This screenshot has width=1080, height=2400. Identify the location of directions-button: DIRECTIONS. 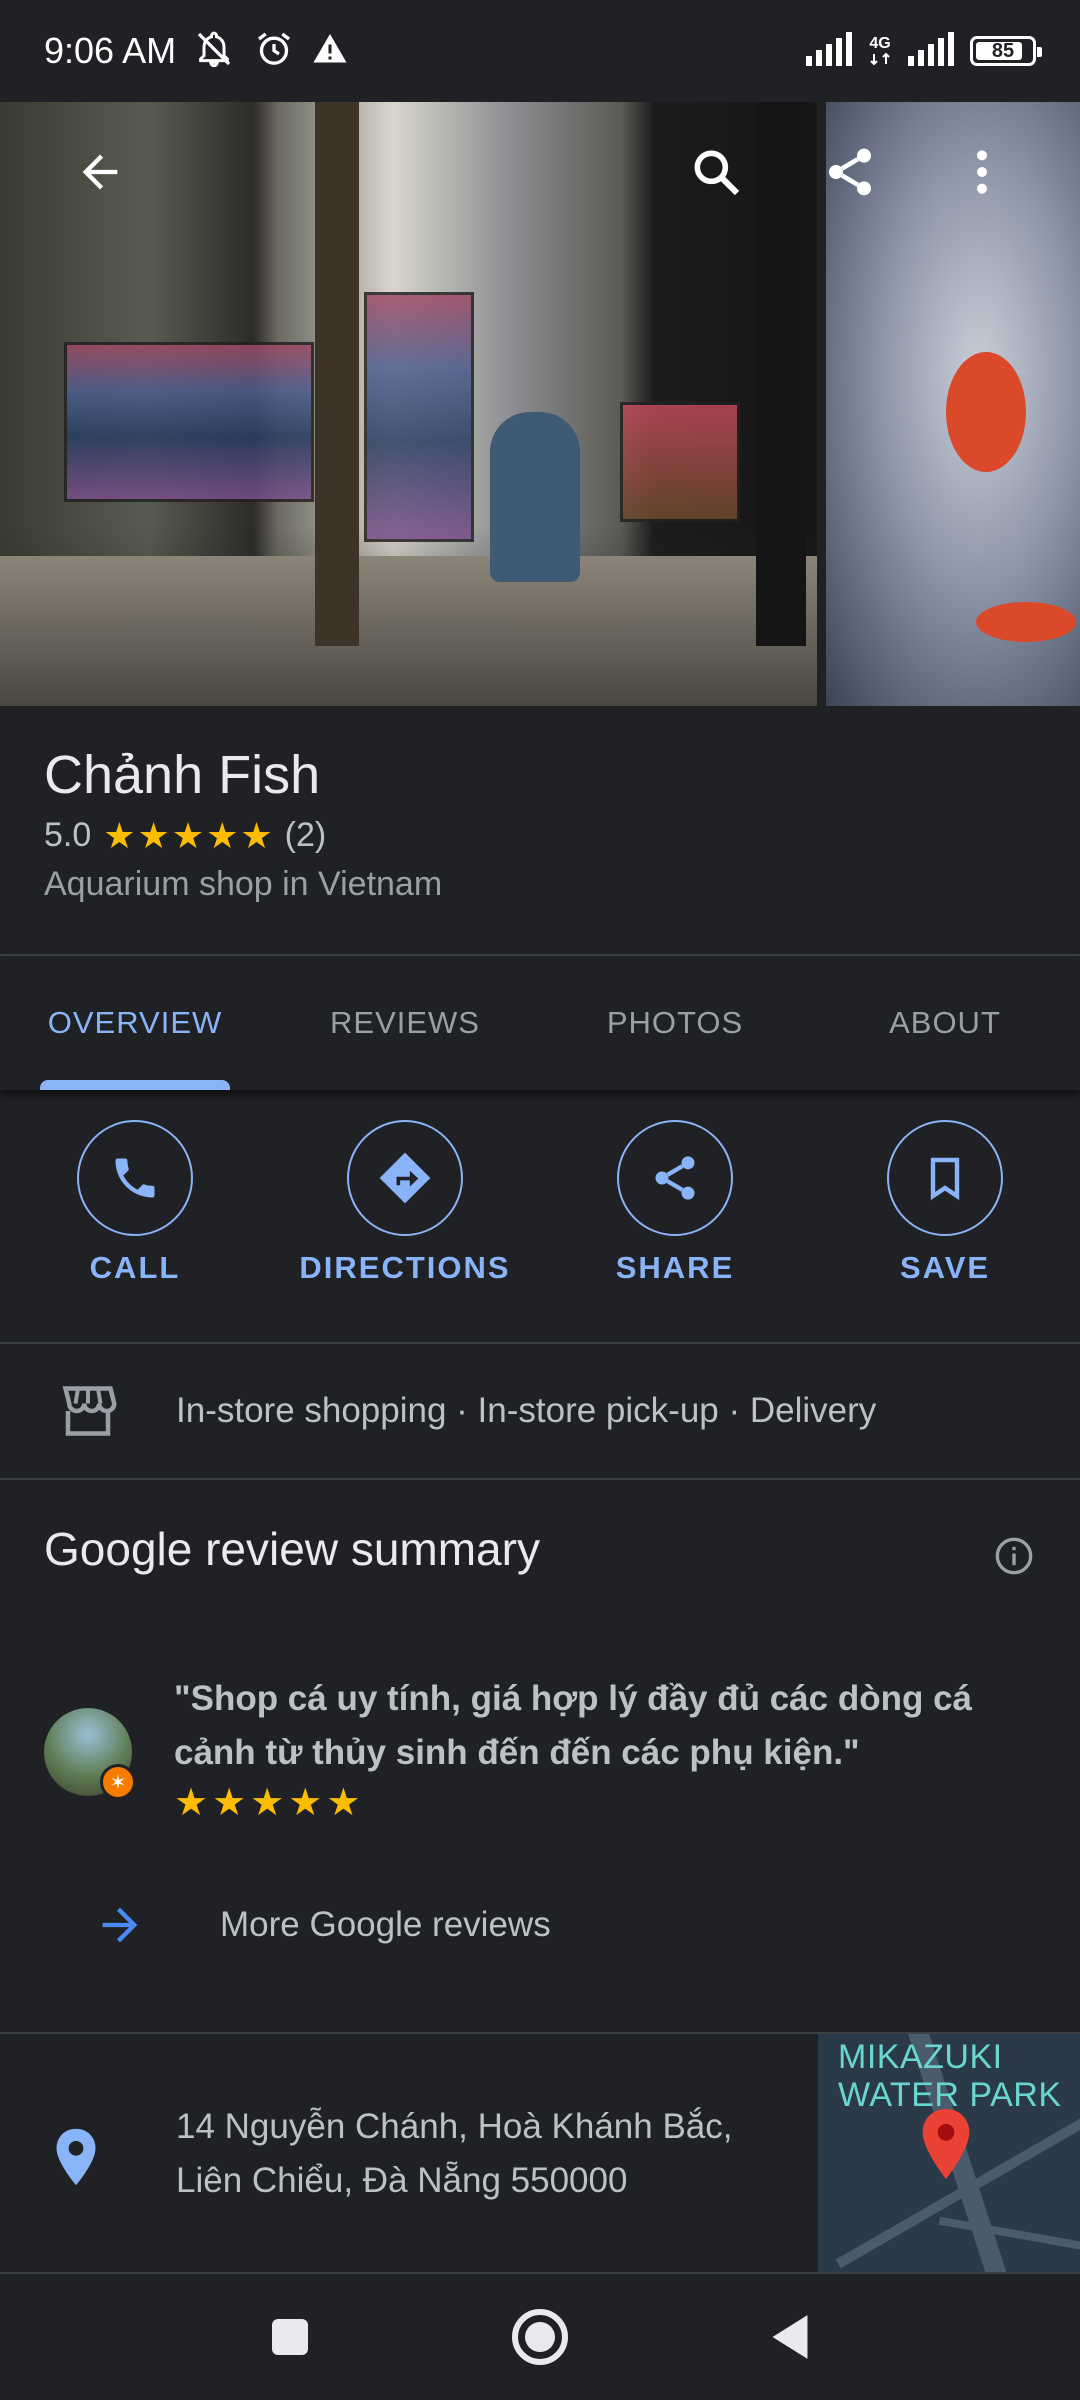
(405, 1220).